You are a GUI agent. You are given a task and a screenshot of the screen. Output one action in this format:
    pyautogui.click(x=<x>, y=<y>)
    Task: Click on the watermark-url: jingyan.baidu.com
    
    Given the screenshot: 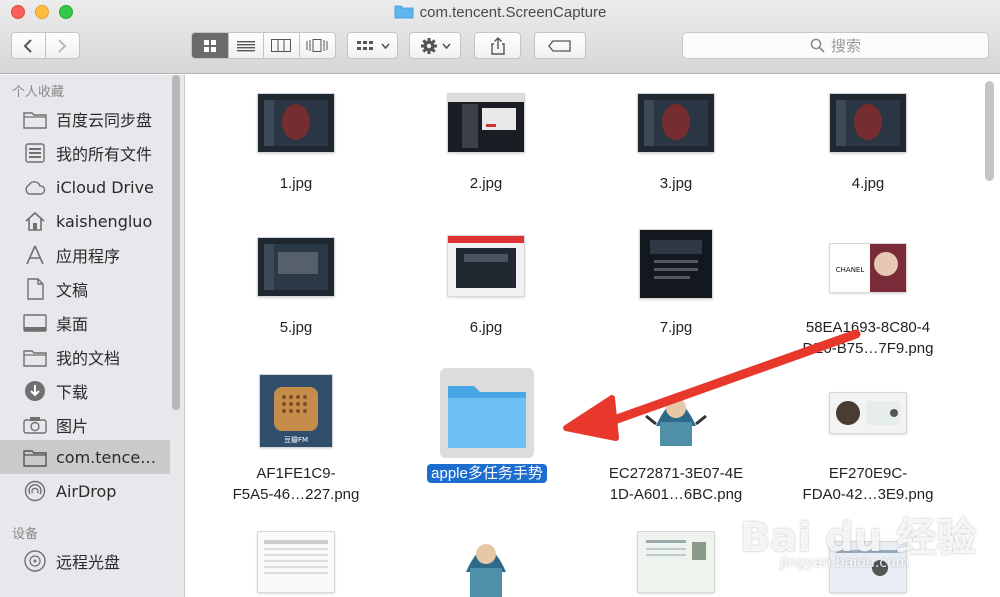 What is the action you would take?
    pyautogui.click(x=845, y=563)
    